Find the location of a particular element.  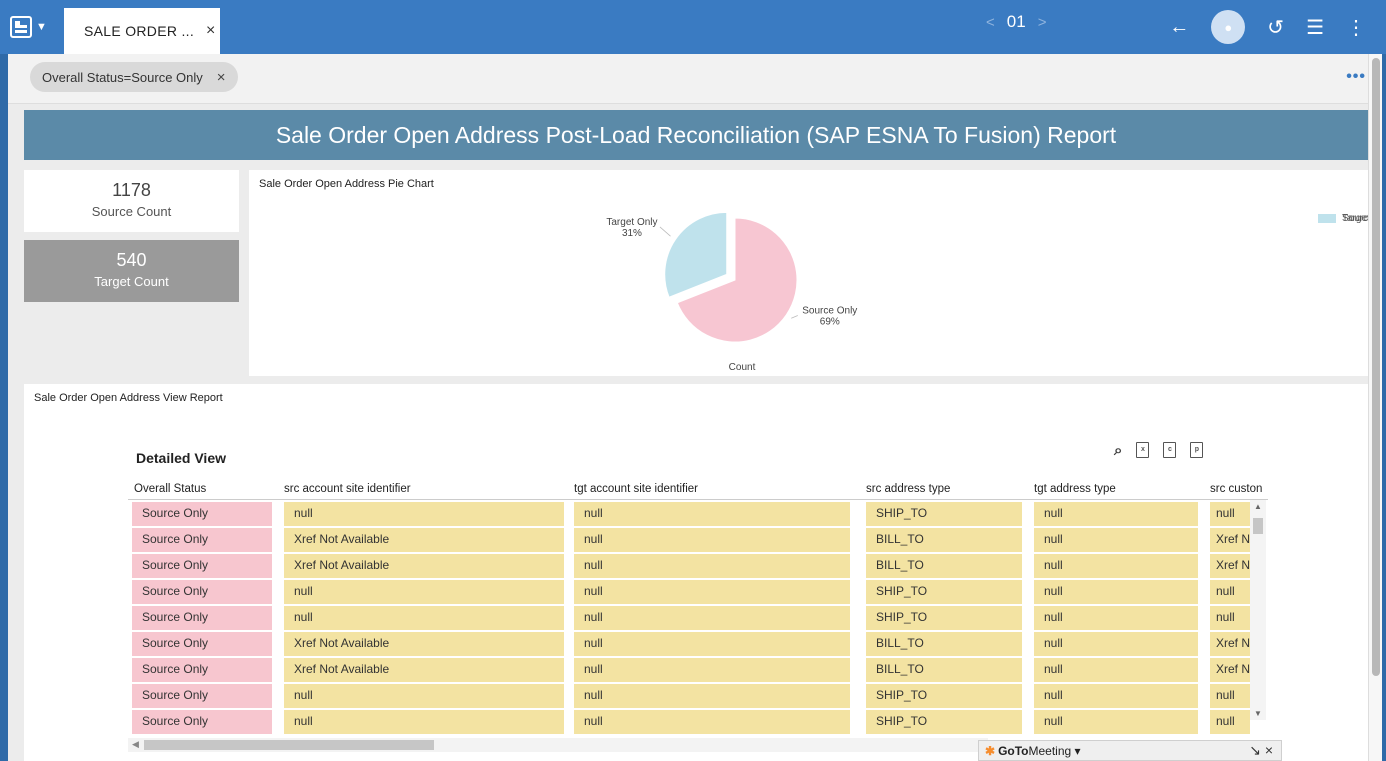

remove-filter-icon: × is located at coordinates (221, 77).